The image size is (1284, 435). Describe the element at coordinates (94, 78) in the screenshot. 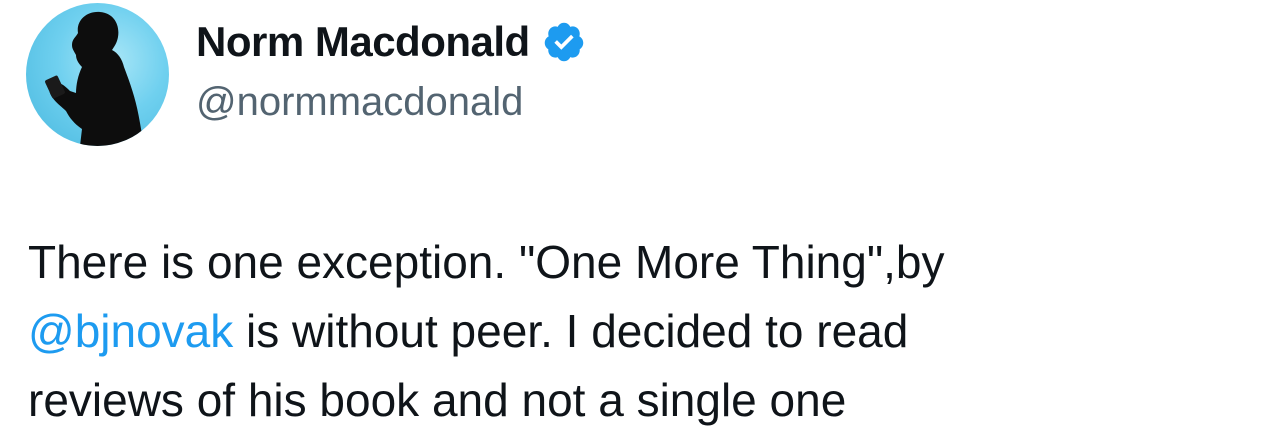

I see `silhouette-avatar-icon` at that location.